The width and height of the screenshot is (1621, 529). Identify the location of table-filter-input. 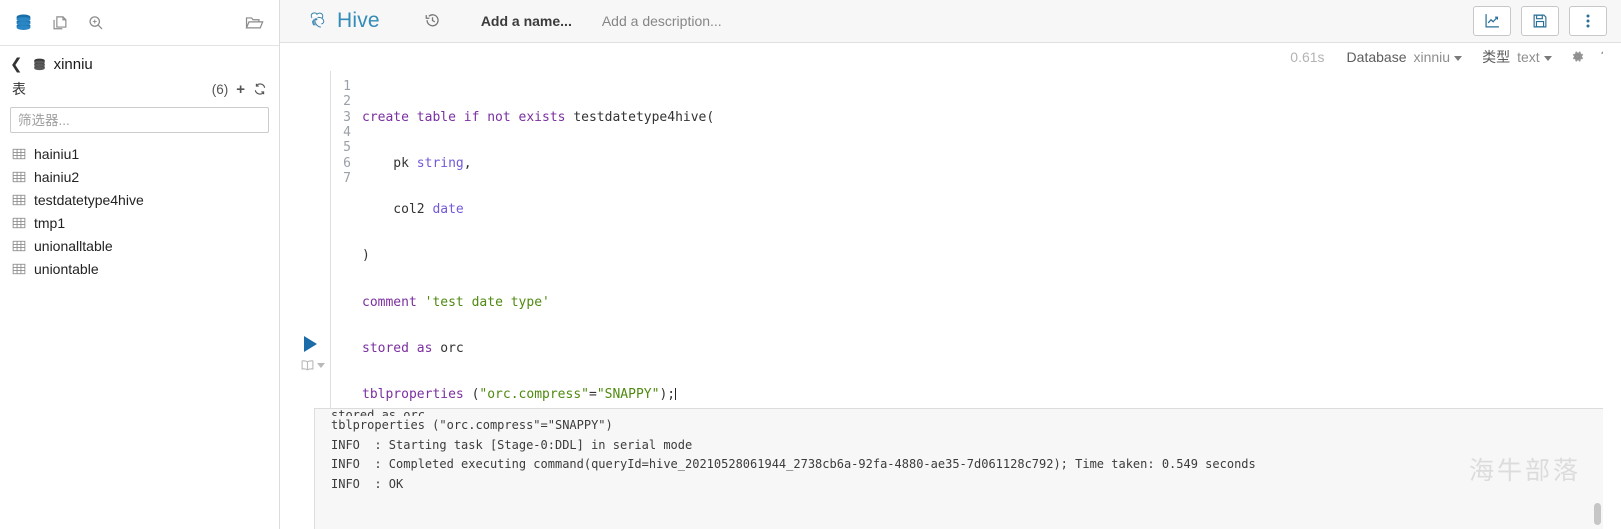
(139, 120).